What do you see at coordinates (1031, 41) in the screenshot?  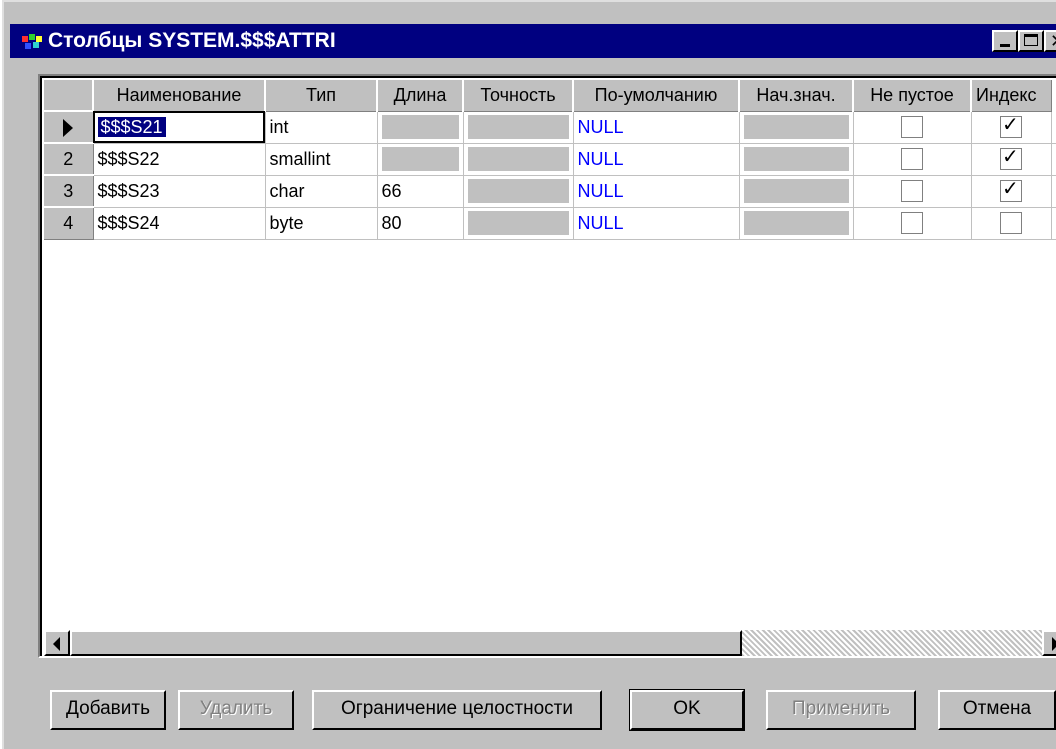 I see `maximize-button` at bounding box center [1031, 41].